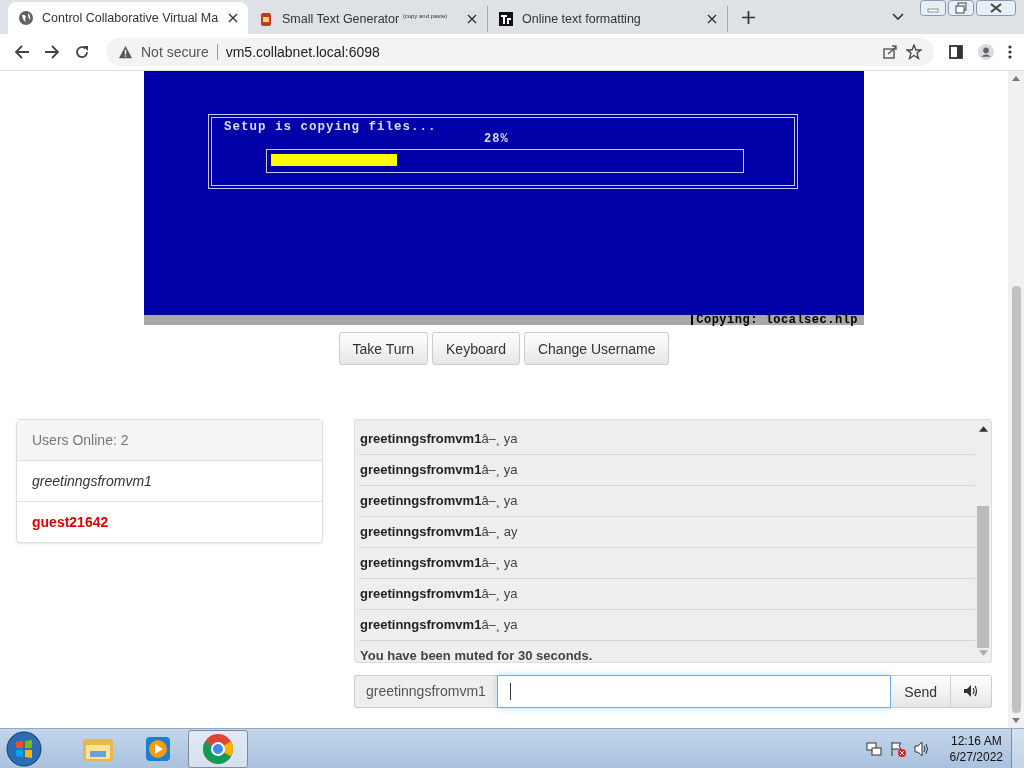 This screenshot has width=1024, height=768. Describe the element at coordinates (496, 139) in the screenshot. I see `progress-percent: 28%` at that location.